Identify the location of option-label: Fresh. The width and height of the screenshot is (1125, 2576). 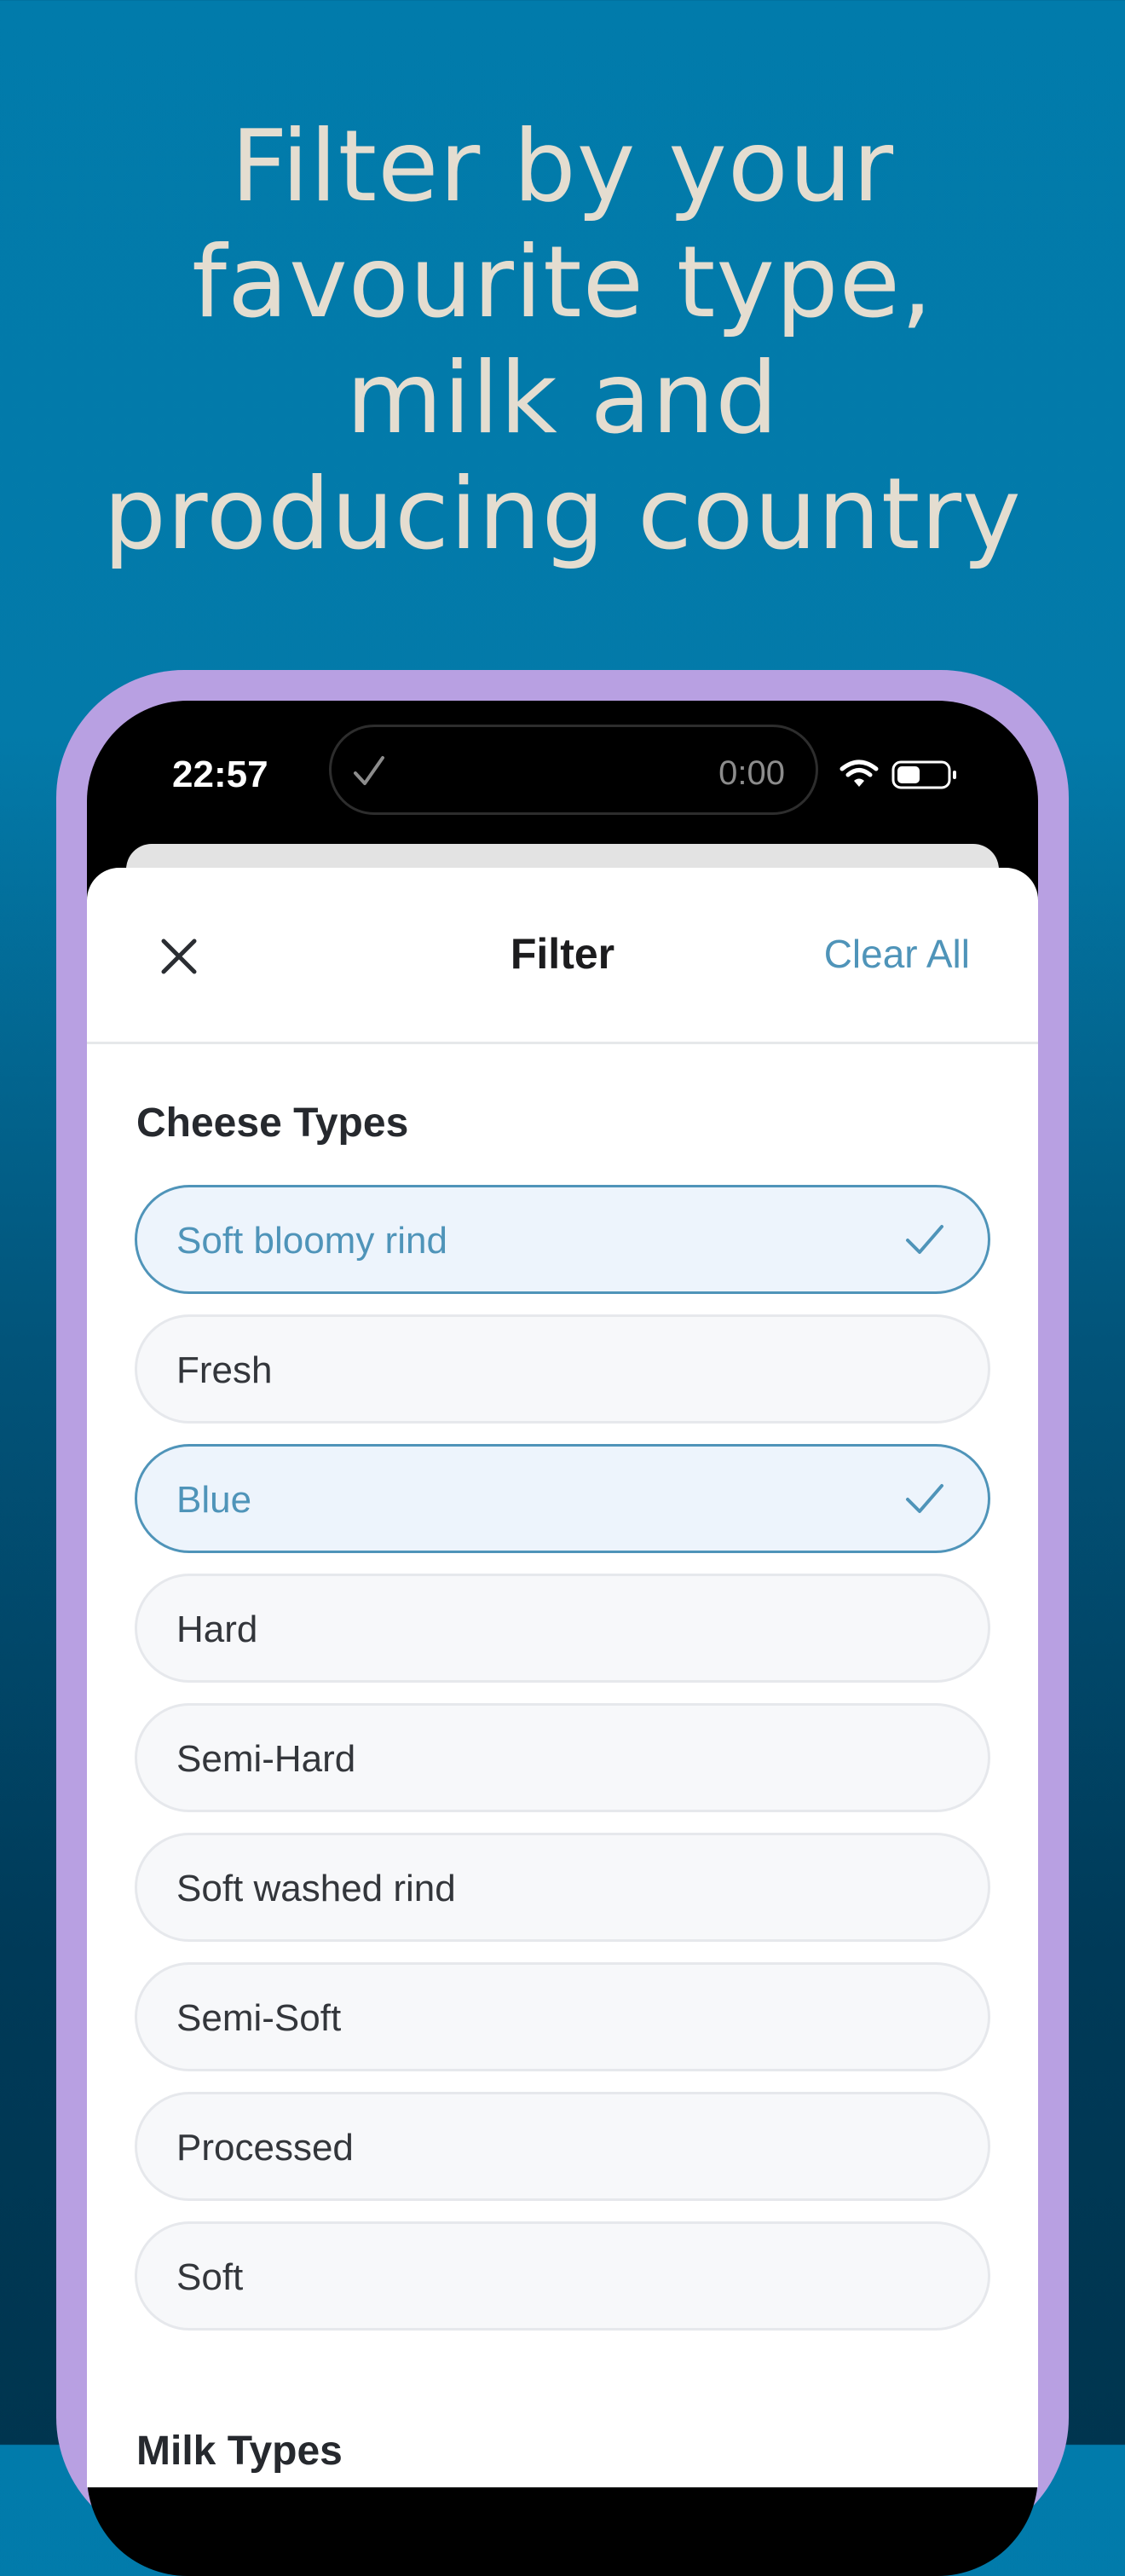
(225, 1370).